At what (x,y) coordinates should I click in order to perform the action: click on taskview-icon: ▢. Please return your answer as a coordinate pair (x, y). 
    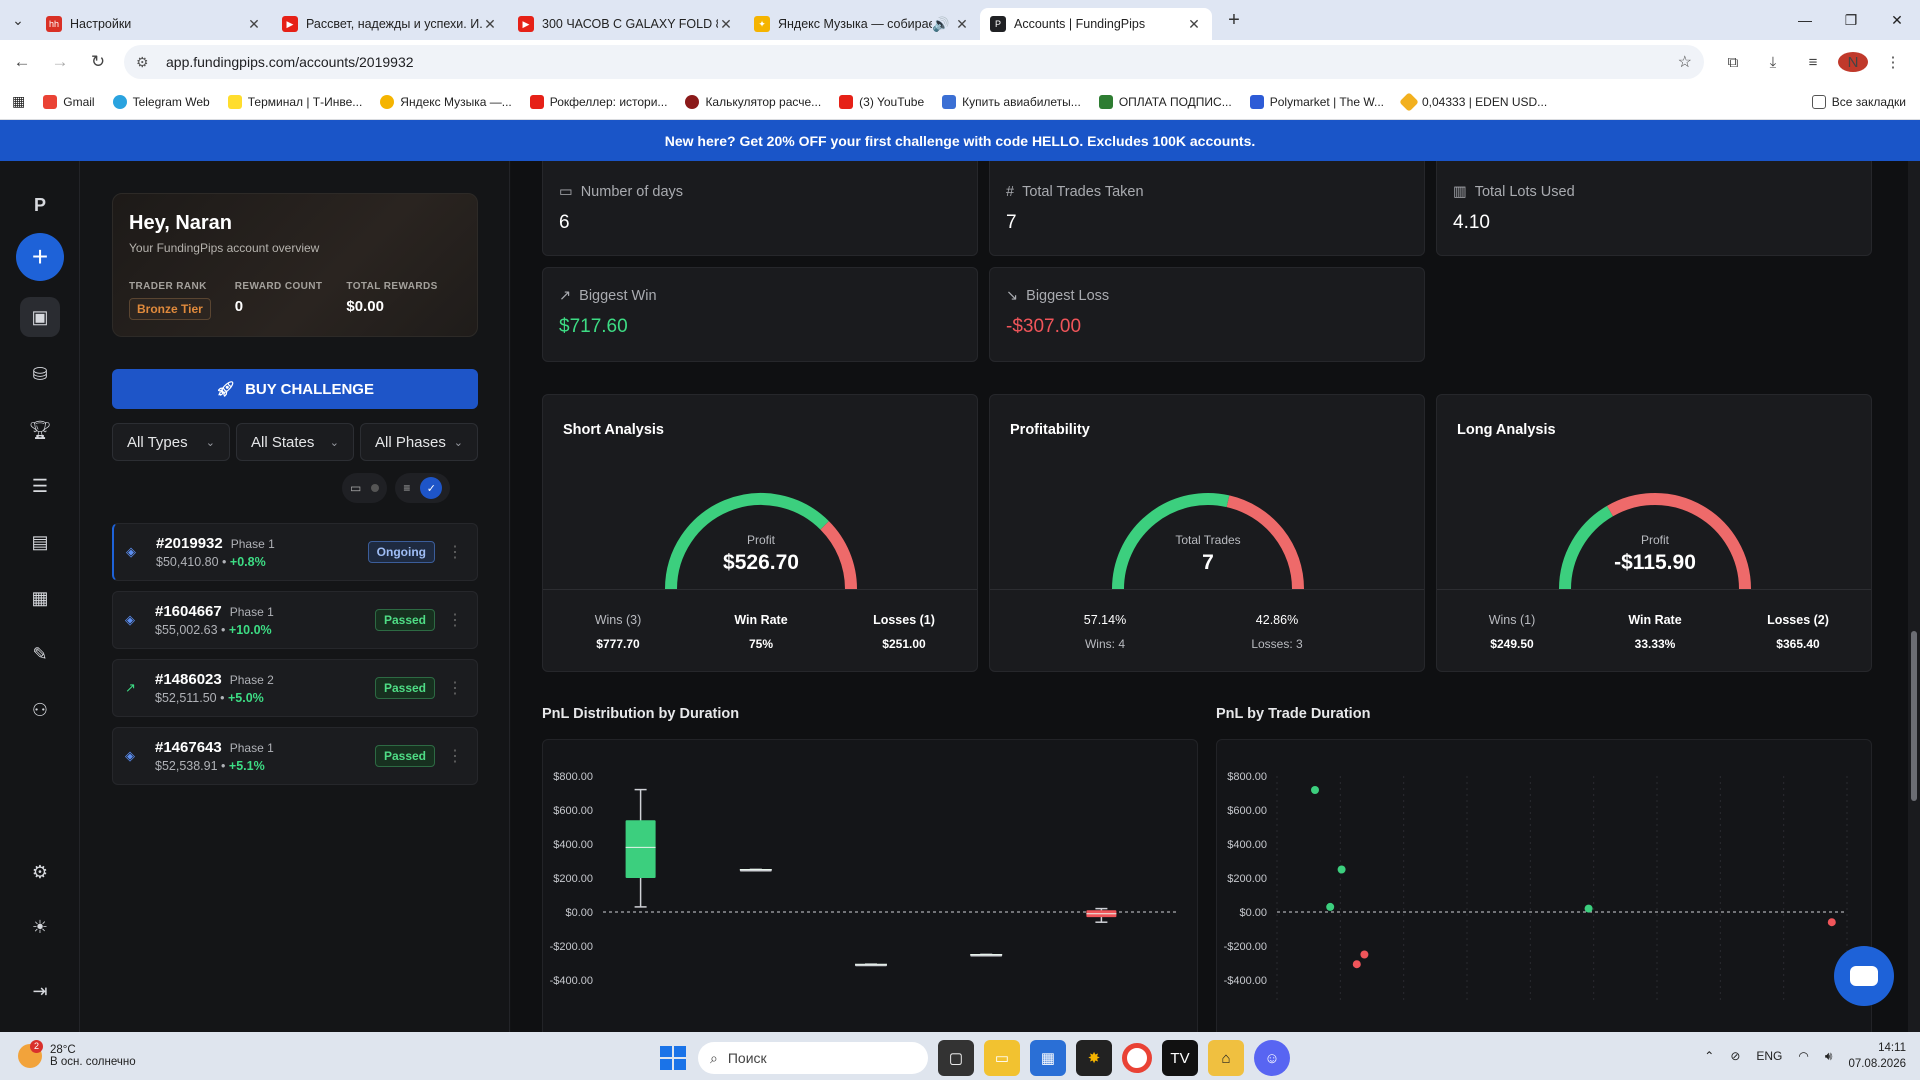
    Looking at the image, I should click on (956, 1058).